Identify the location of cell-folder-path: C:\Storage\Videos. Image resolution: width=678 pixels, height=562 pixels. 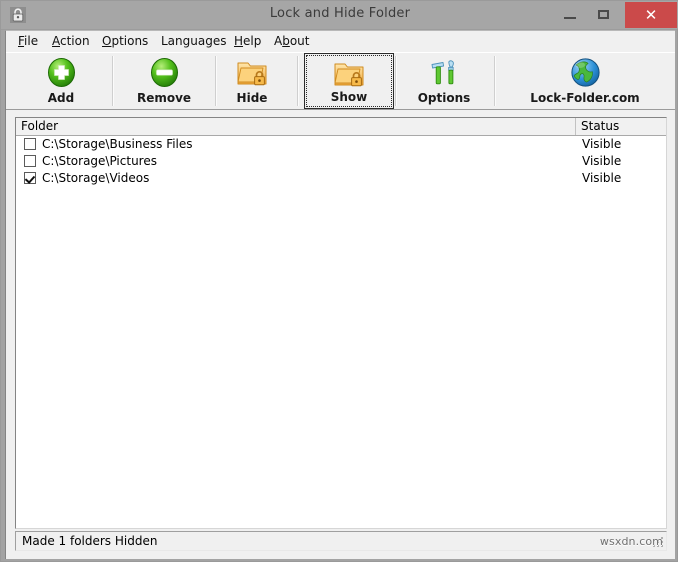
(96, 178).